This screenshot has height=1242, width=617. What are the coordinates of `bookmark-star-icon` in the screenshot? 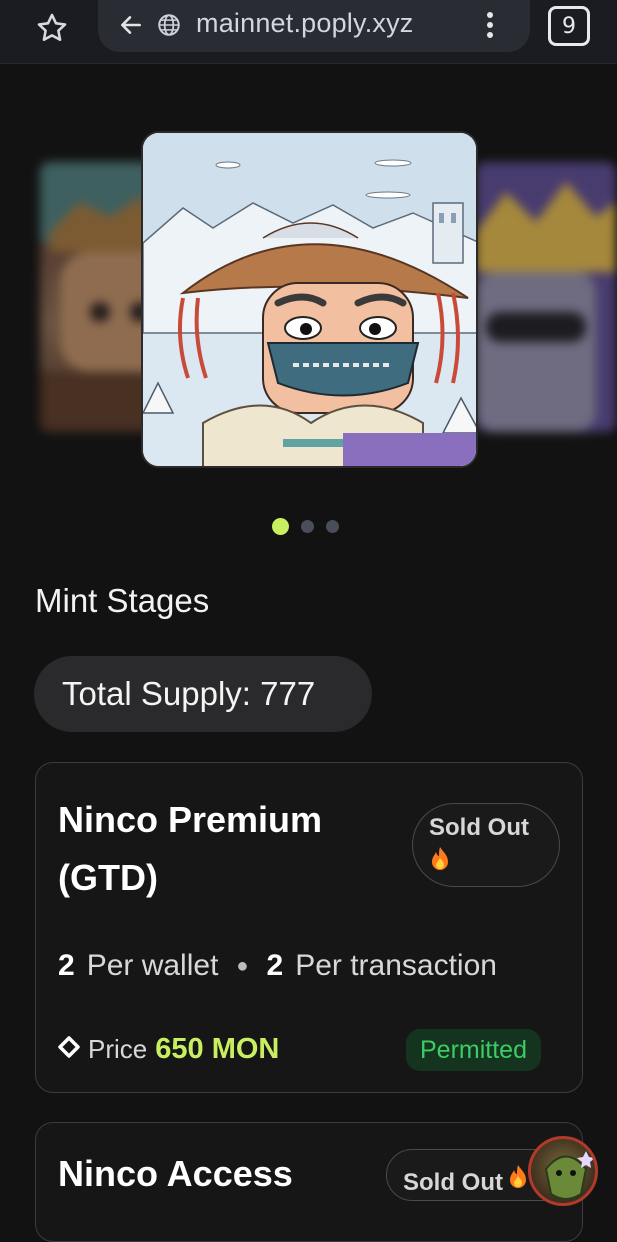 It's located at (52, 28).